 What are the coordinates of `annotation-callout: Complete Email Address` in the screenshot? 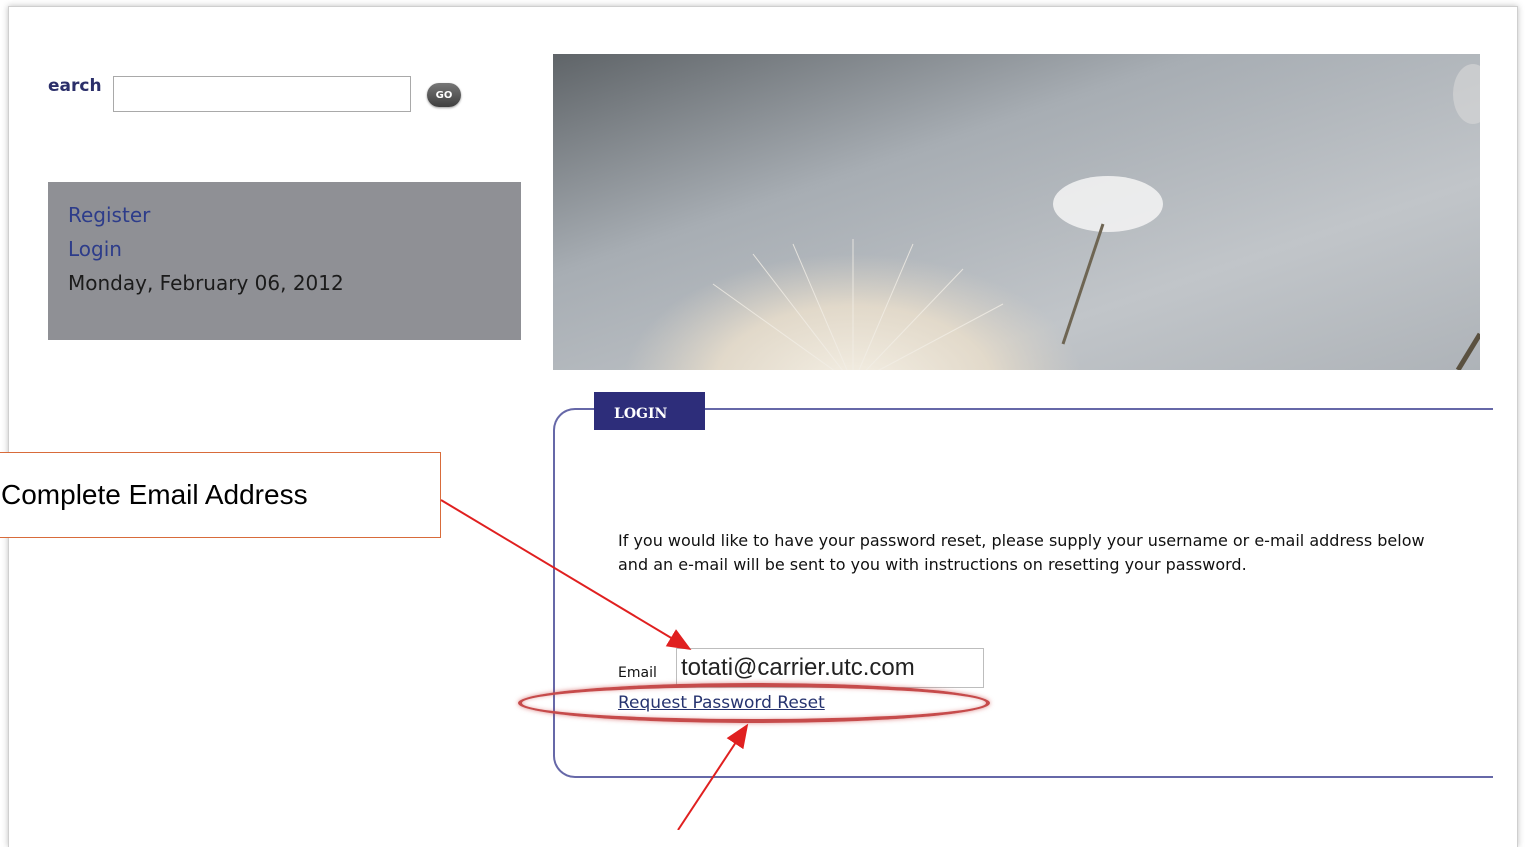 It's located at (220, 495).